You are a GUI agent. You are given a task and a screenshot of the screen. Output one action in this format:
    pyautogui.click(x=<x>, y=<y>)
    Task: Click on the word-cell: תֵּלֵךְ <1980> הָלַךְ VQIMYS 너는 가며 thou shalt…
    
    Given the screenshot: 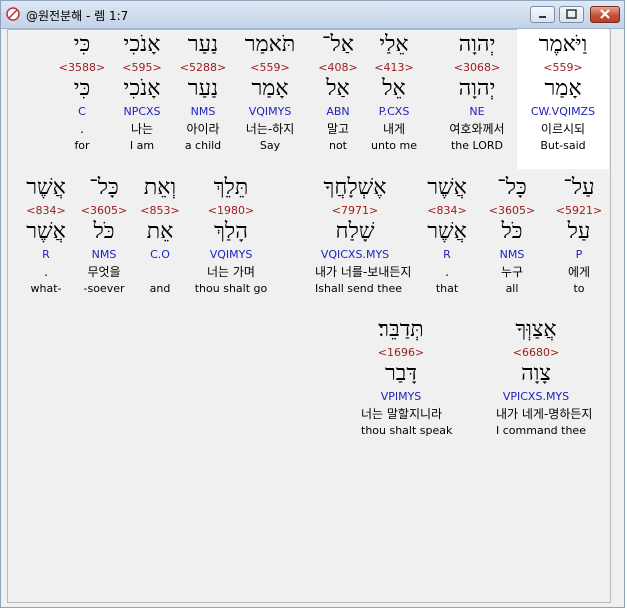 What is the action you would take?
    pyautogui.click(x=231, y=242)
    